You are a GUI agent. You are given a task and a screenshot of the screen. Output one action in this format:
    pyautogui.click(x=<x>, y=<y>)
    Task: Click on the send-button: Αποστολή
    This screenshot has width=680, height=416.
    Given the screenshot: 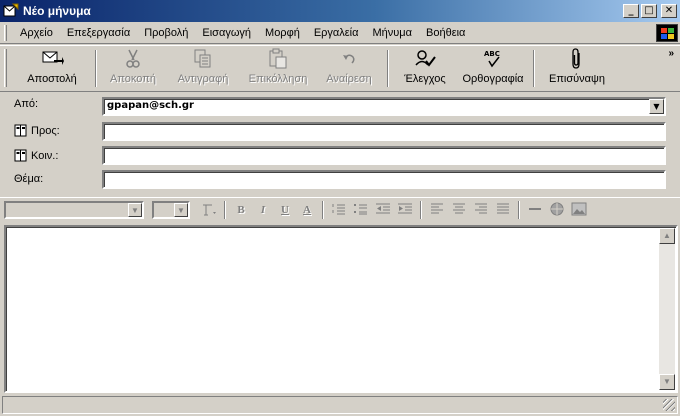 What is the action you would take?
    pyautogui.click(x=52, y=68)
    